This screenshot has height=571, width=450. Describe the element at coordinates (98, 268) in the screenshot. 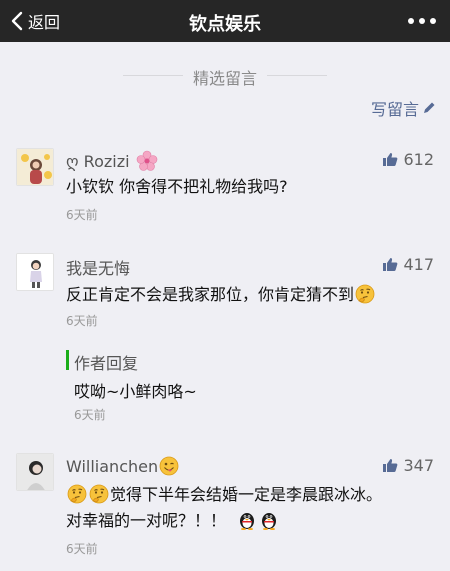

I see `comment-nickname: 我是无悔` at that location.